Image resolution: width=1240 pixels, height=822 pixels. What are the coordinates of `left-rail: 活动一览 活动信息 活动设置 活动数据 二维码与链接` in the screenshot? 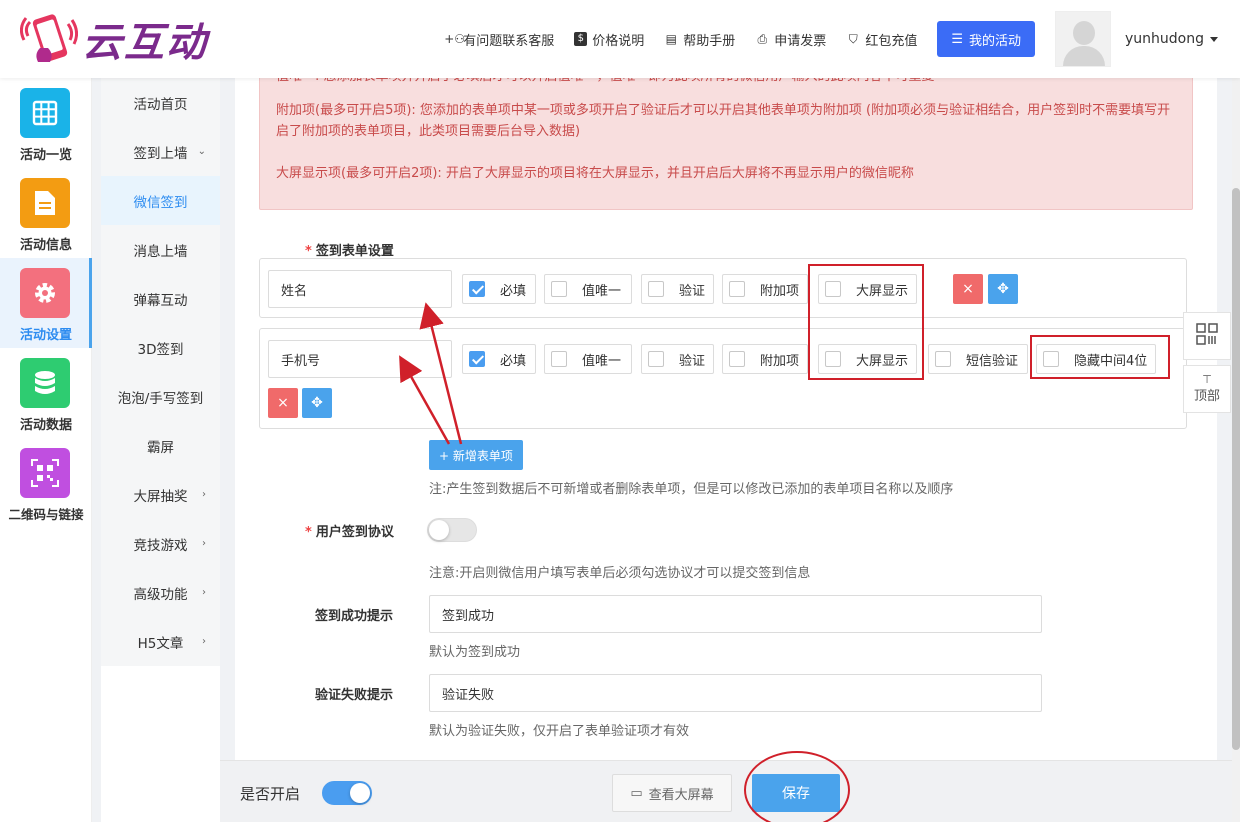 It's located at (46, 450).